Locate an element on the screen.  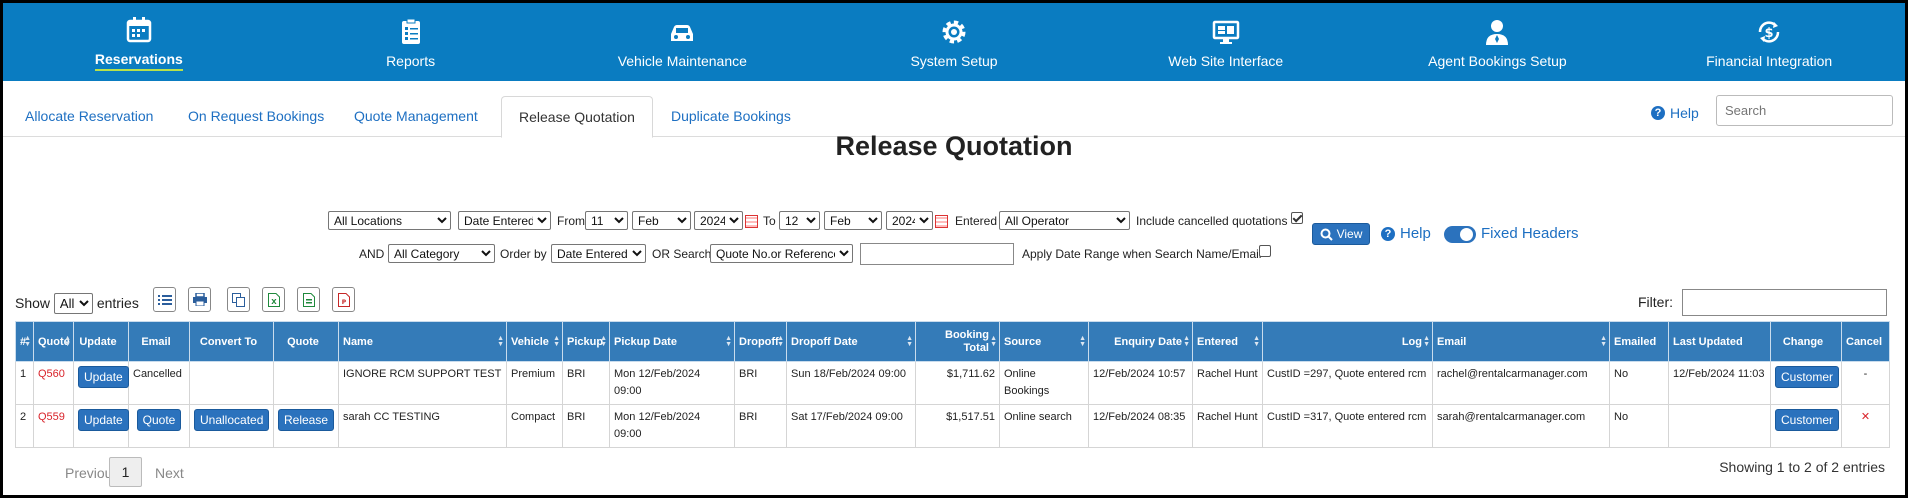
unallocated-button: Unallocated is located at coordinates (232, 420).